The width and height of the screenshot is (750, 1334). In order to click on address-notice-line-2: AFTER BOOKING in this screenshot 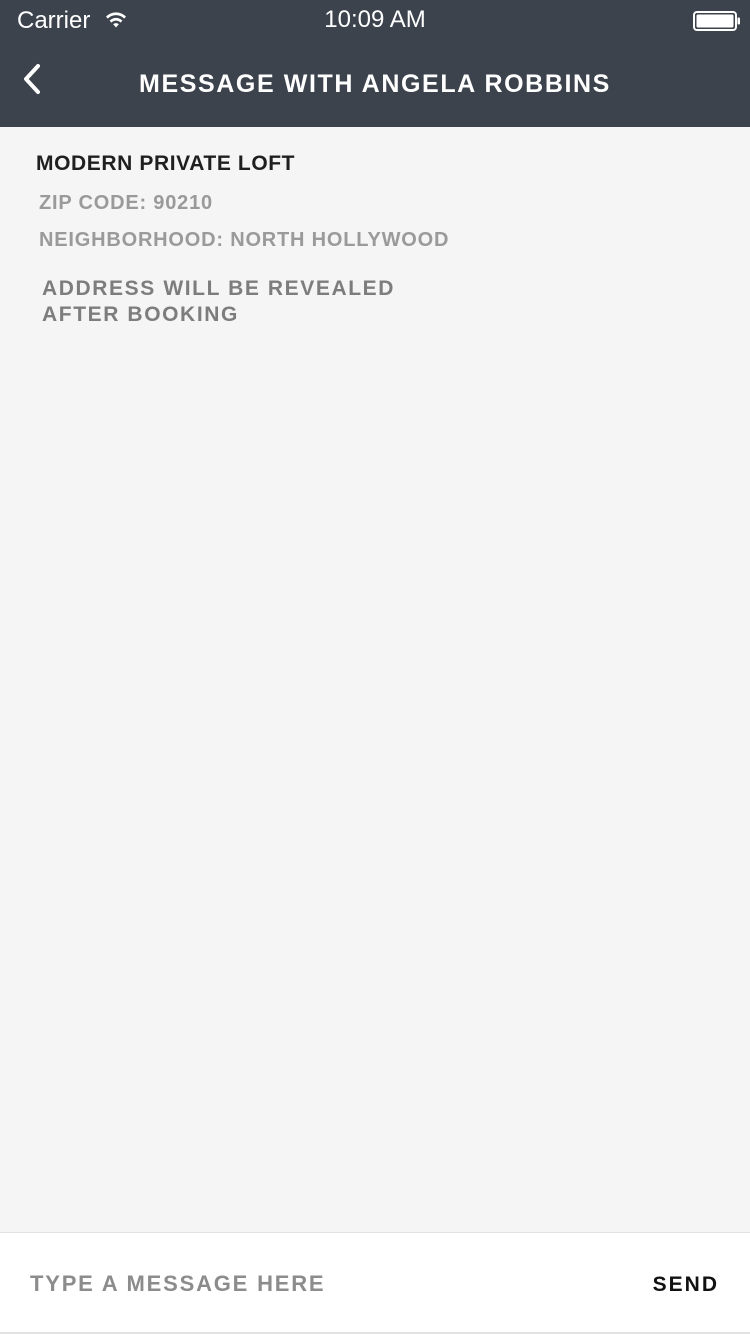, I will do `click(140, 314)`.